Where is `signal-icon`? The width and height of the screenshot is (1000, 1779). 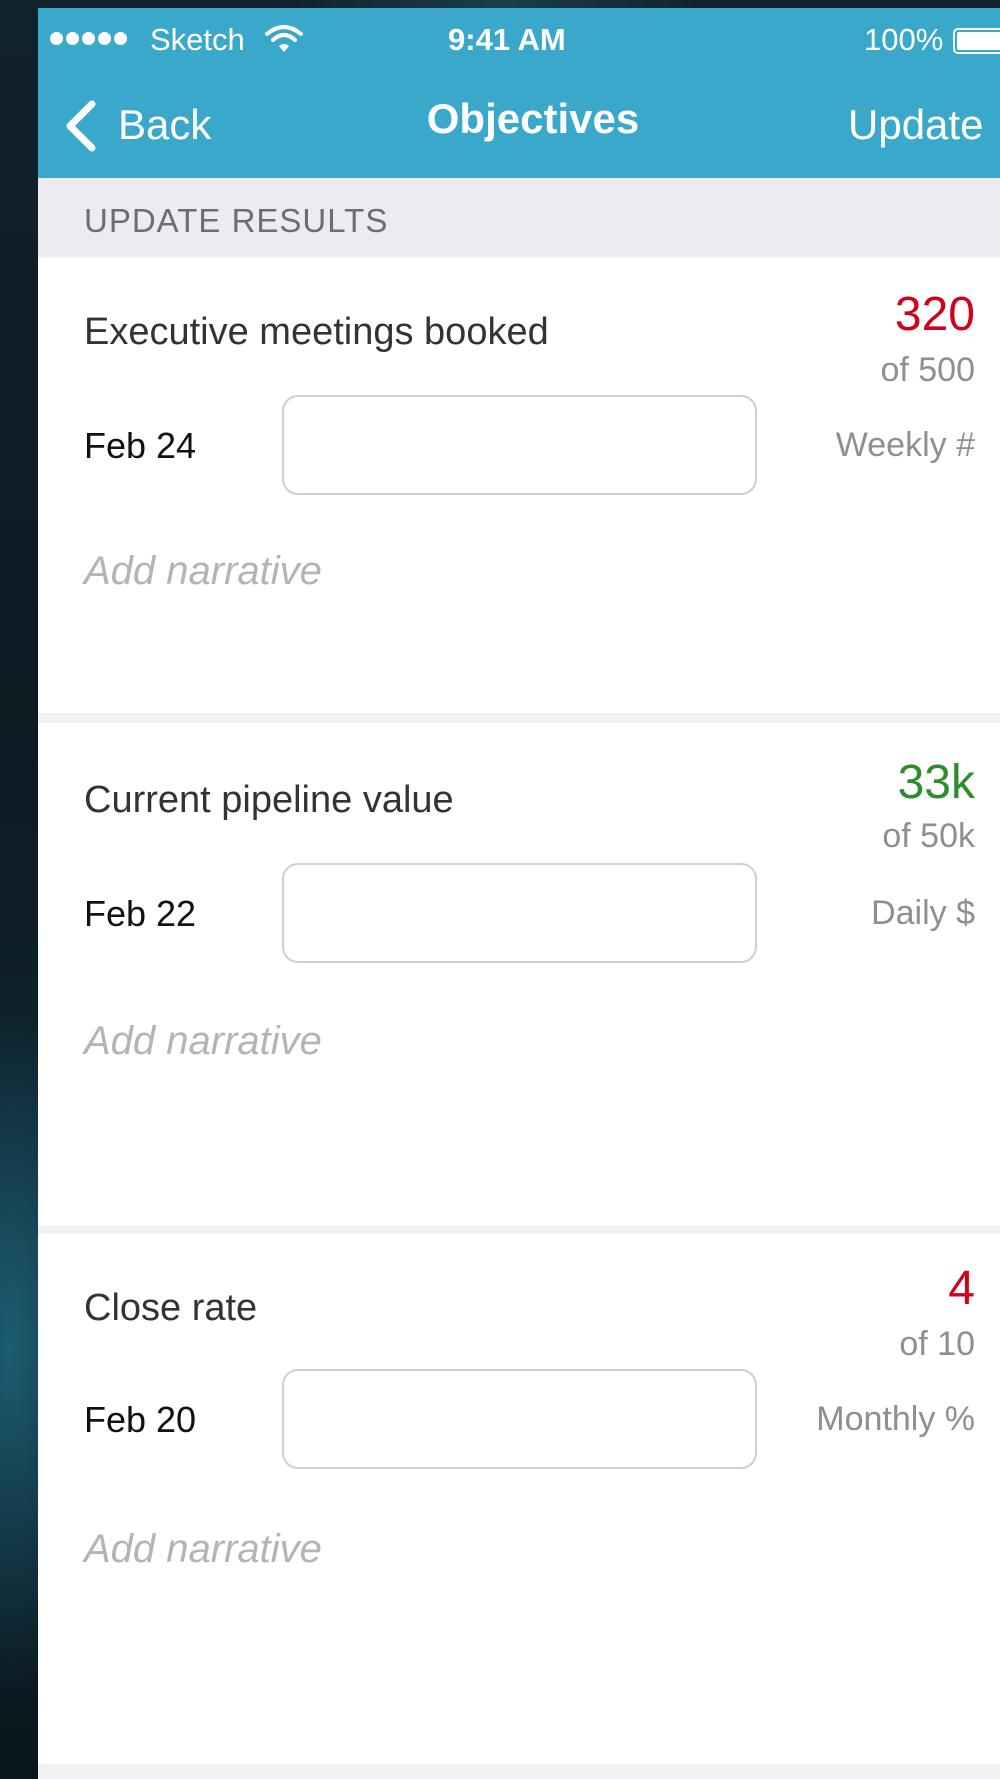 signal-icon is located at coordinates (88, 38).